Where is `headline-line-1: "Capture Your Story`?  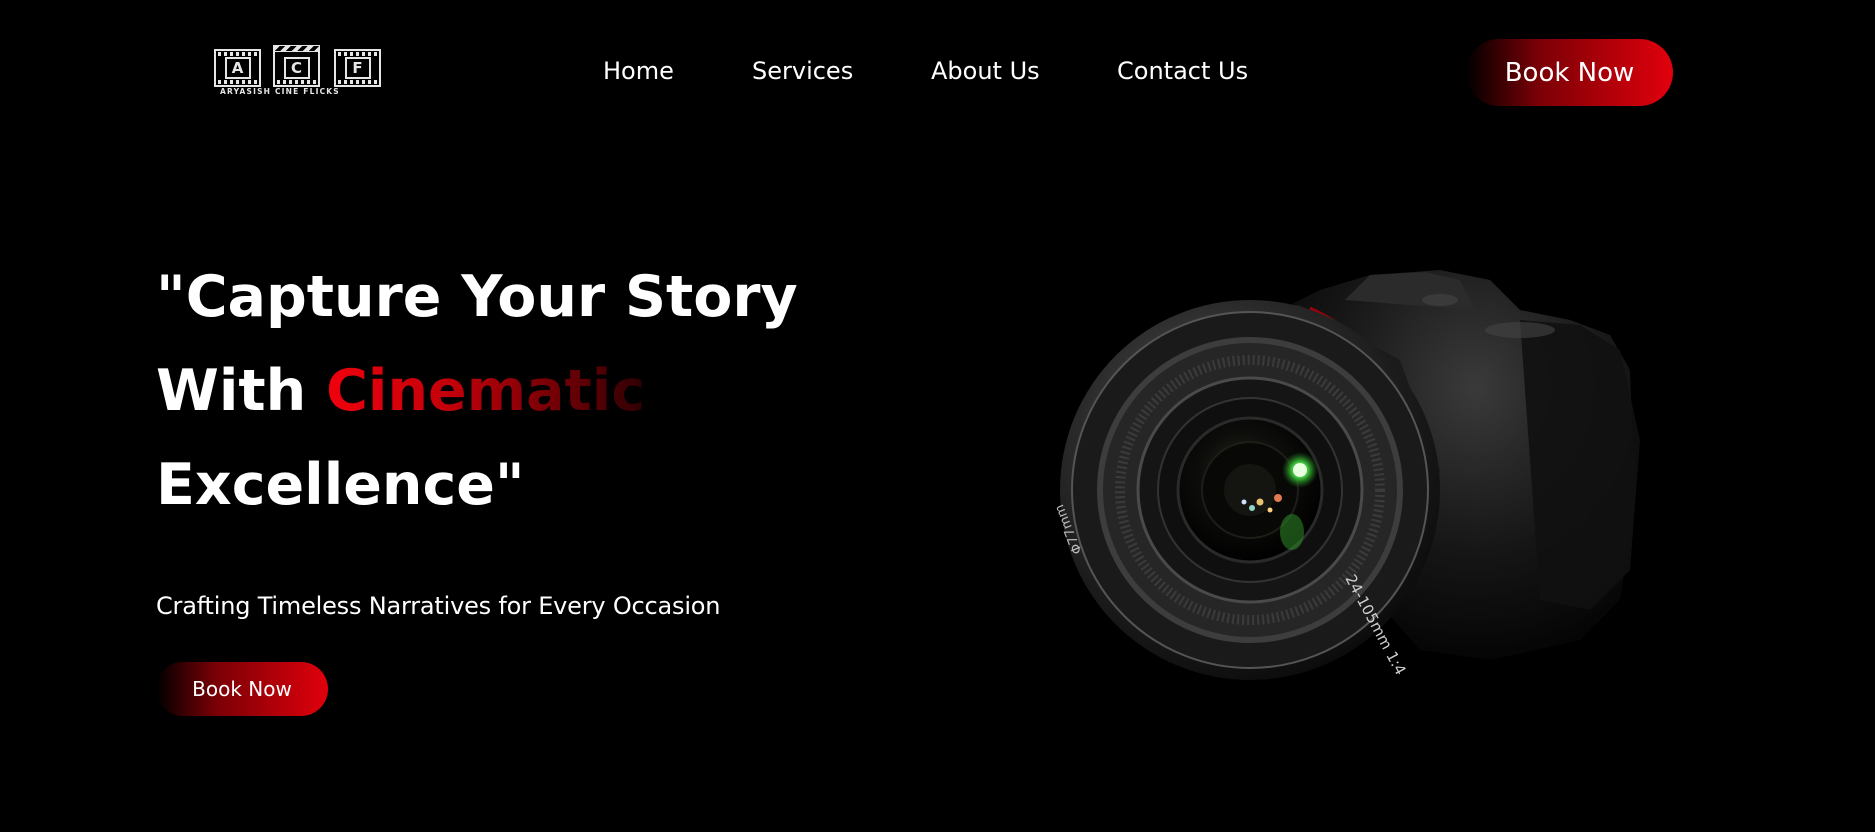
headline-line-1: "Capture Your Story is located at coordinates (477, 297).